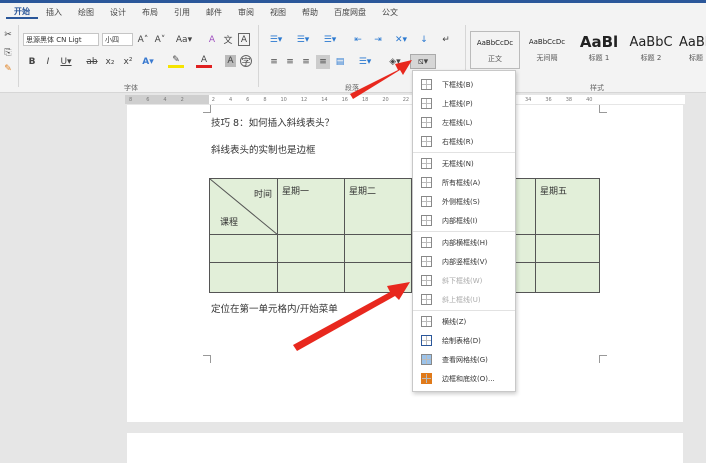 This screenshot has width=706, height=463. I want to click on arrow-to-diagonal-border, so click(351, 316).